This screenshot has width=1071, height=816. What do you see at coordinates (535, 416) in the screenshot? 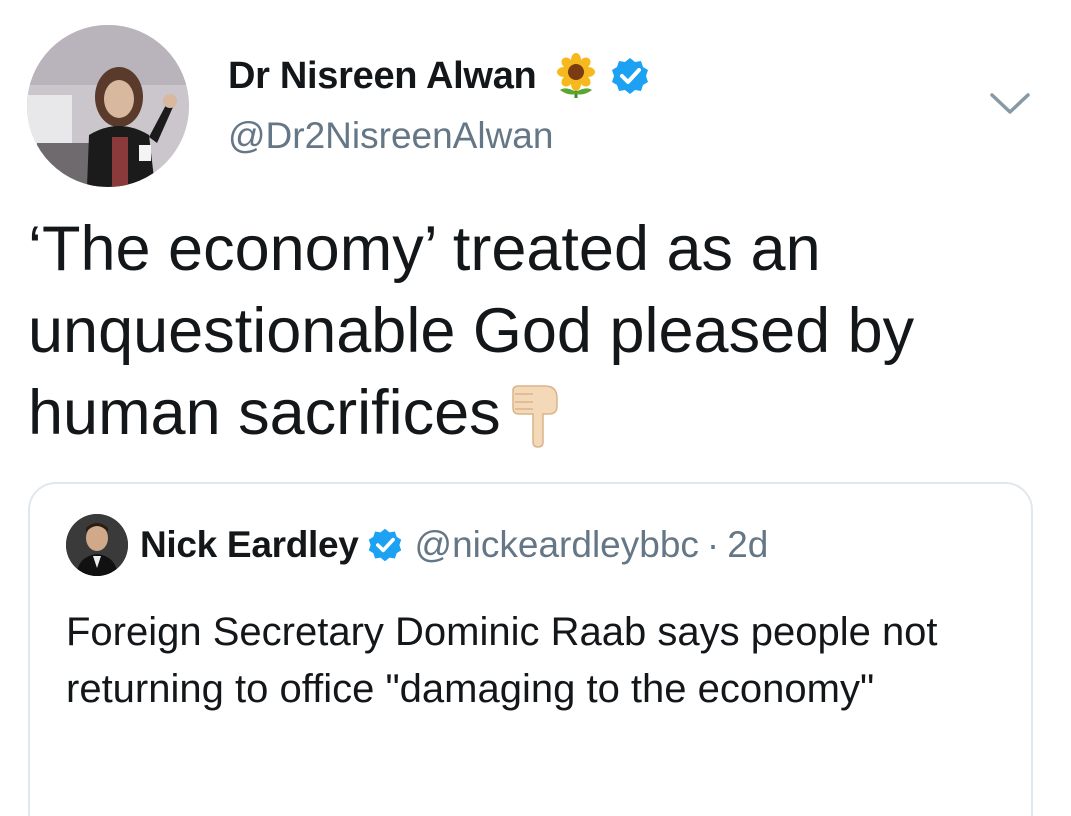
I see `backhand-index-pointing-down-icon` at bounding box center [535, 416].